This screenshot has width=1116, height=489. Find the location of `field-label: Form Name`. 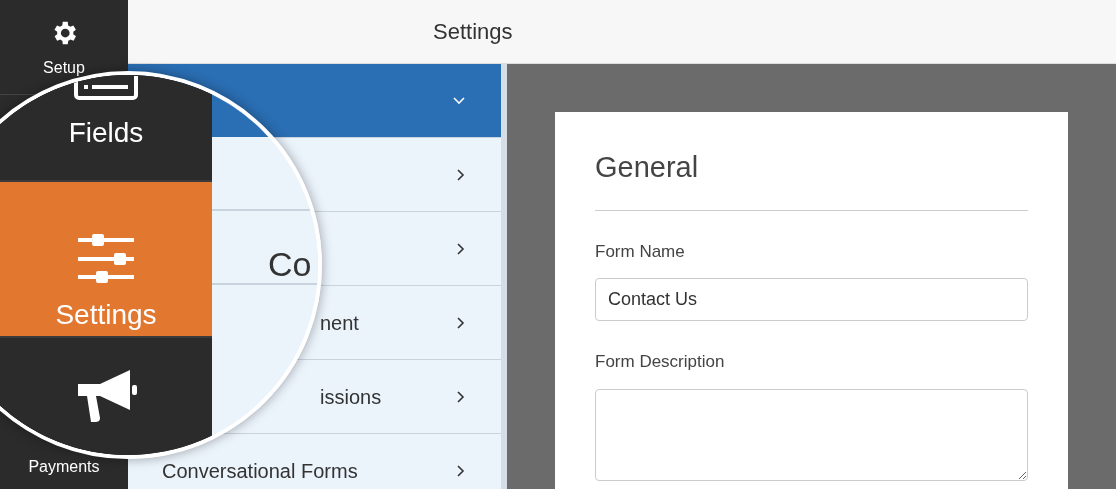

field-label: Form Name is located at coordinates (640, 251).